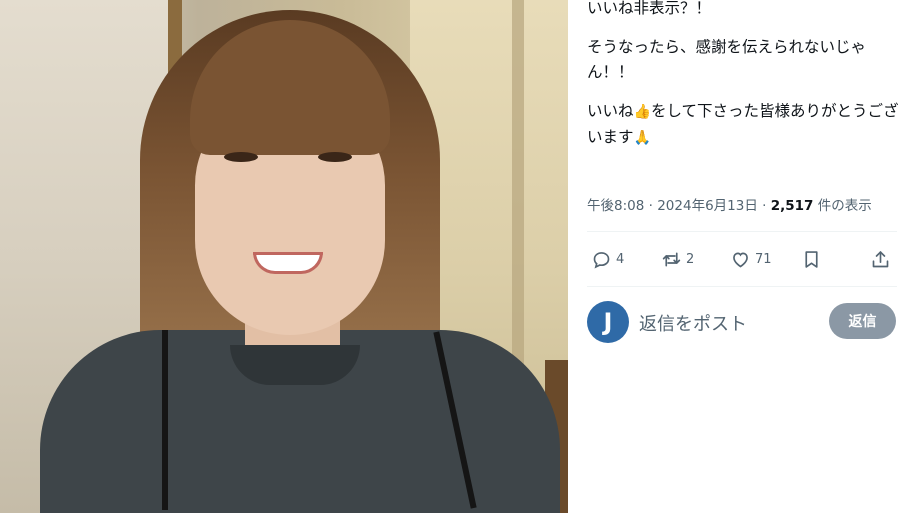 The image size is (912, 513). I want to click on praying-hands-emoji-icon: 🙏, so click(642, 138).